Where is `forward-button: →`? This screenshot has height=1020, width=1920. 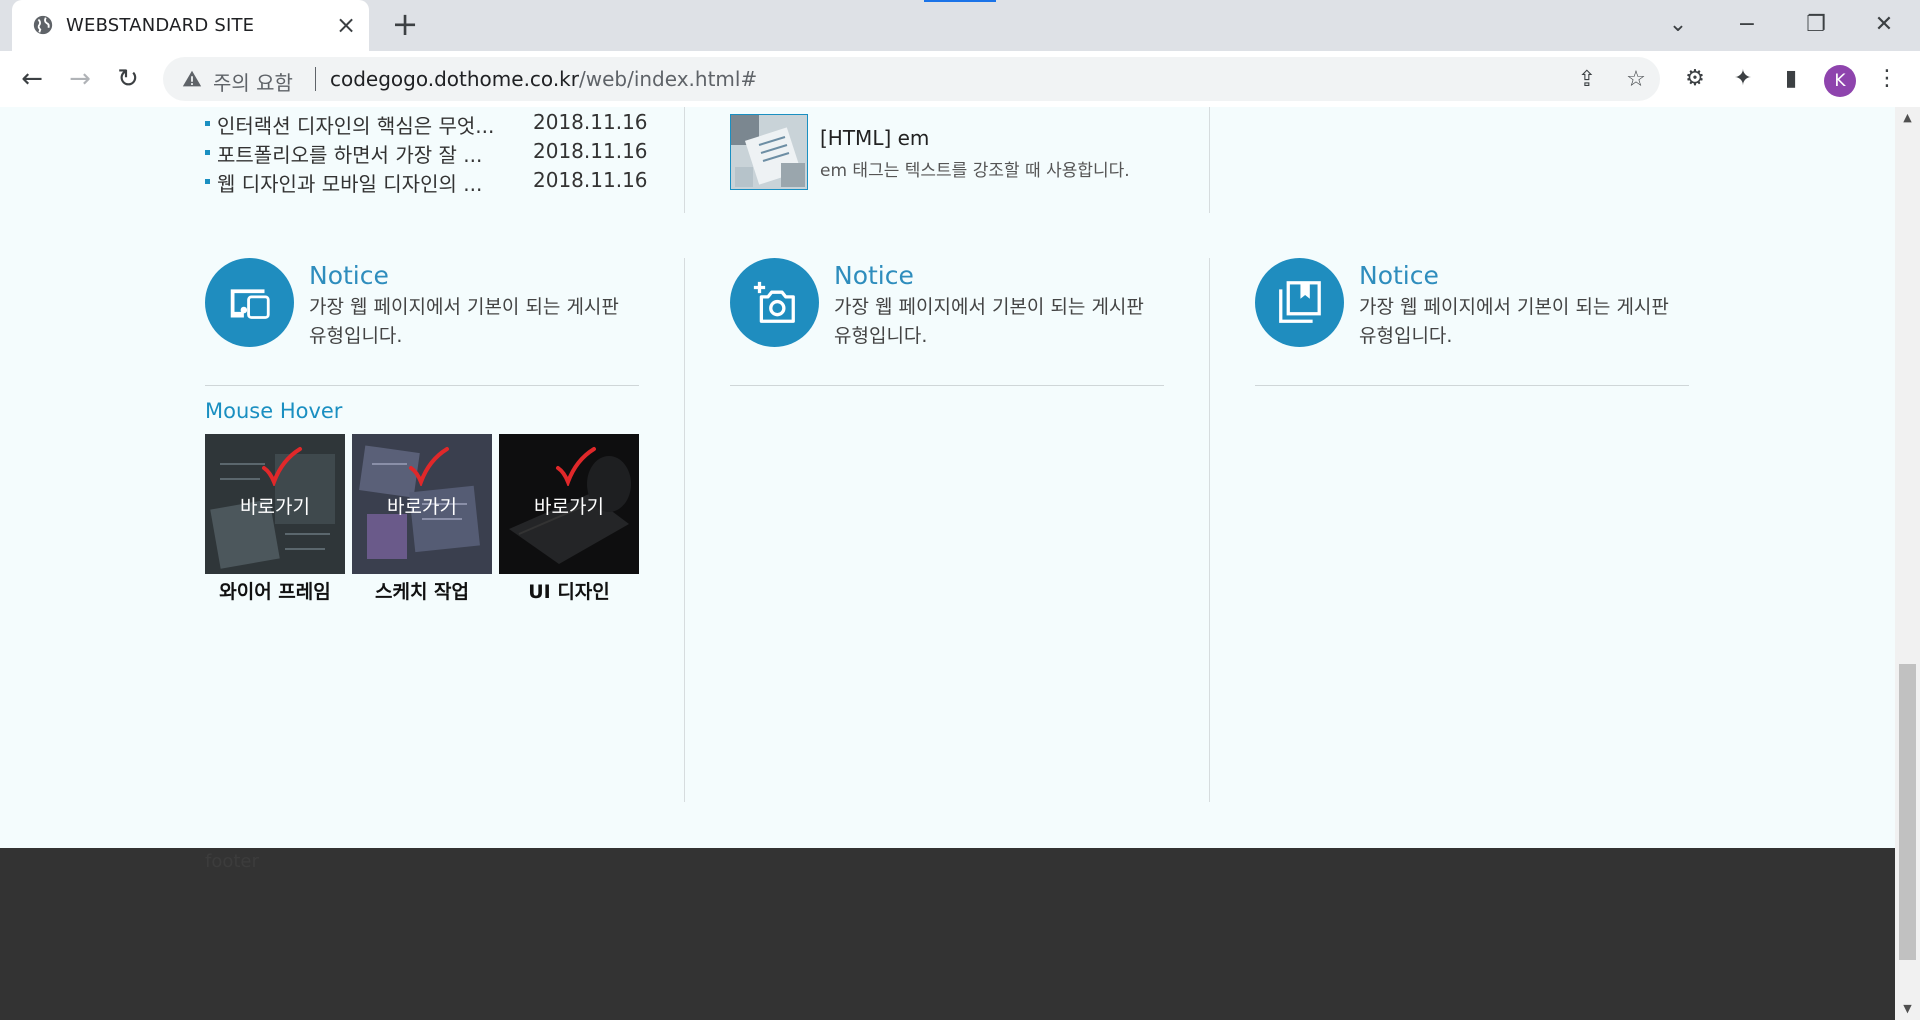 forward-button: → is located at coordinates (80, 79).